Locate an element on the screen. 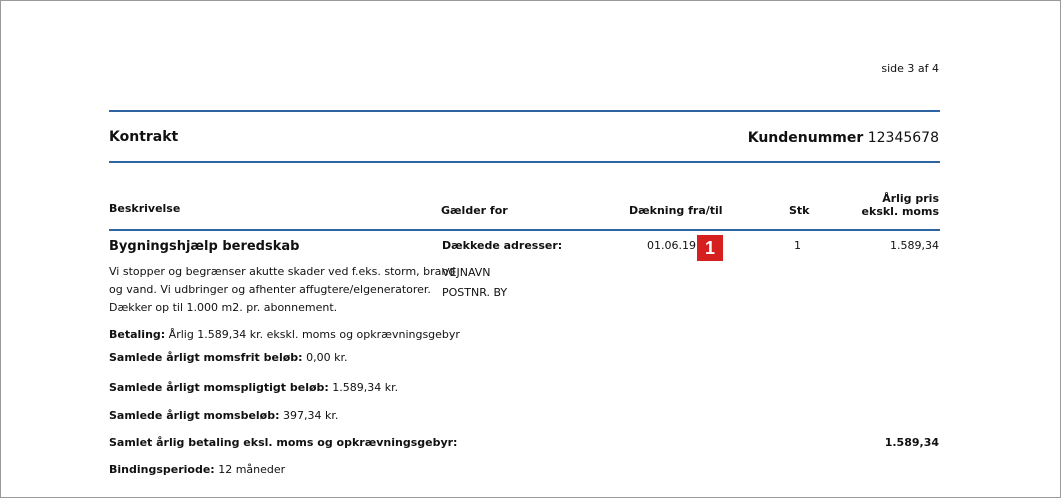  top-rule is located at coordinates (524, 111).